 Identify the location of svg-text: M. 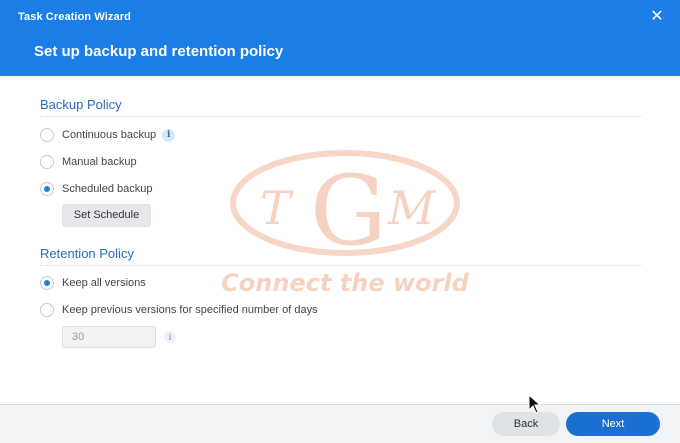
(412, 208).